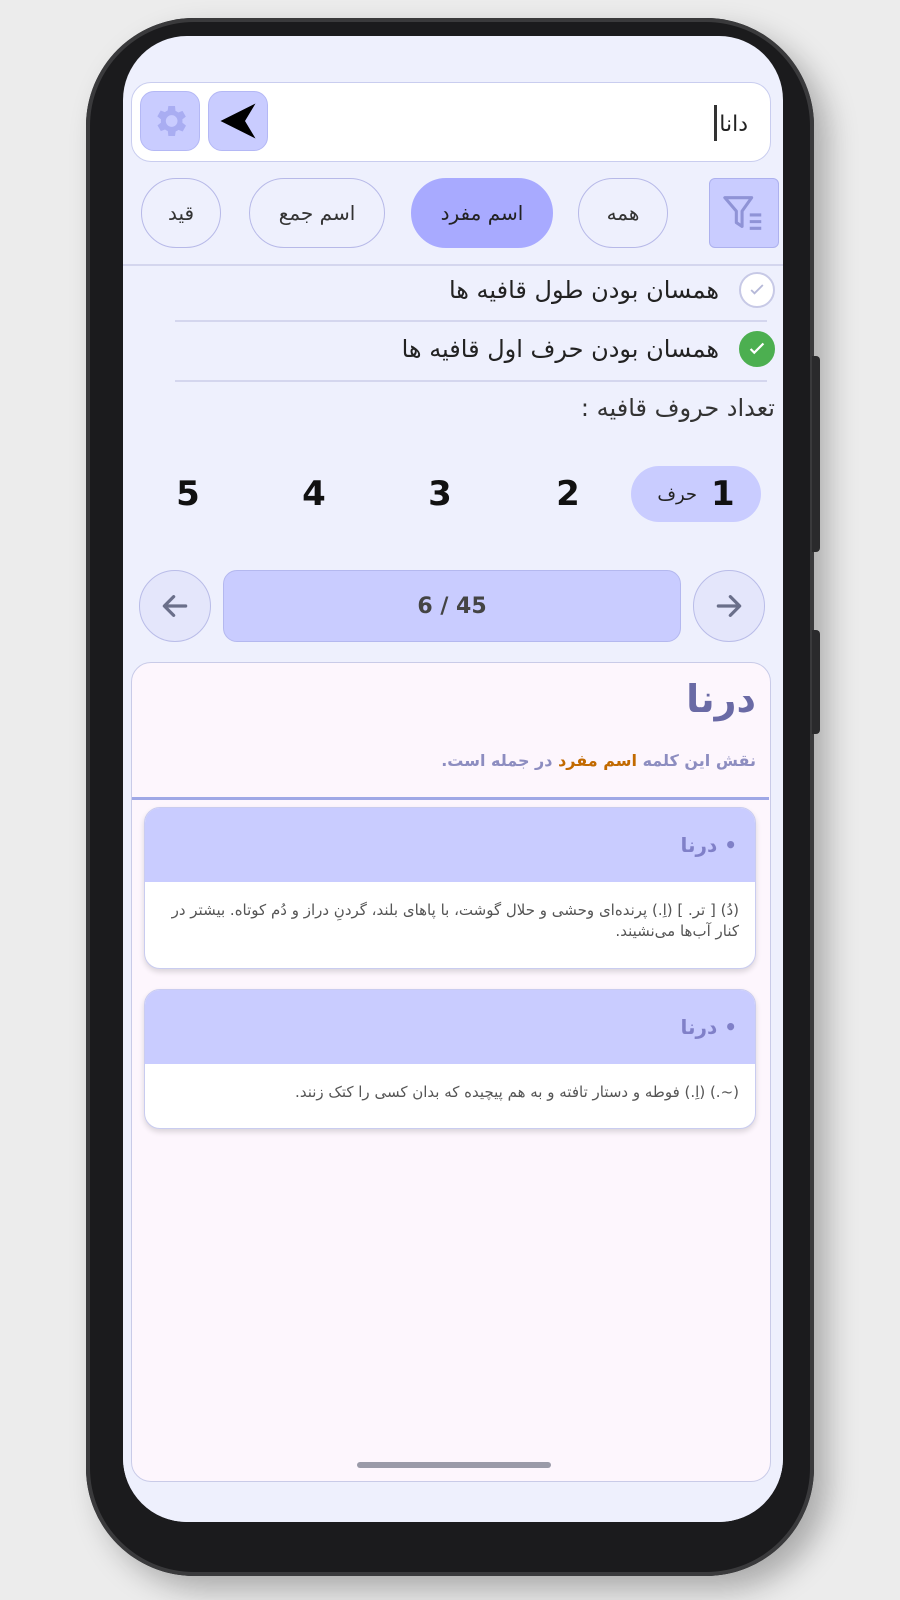 This screenshot has width=900, height=1600. Describe the element at coordinates (188, 494) in the screenshot. I see `count-option-5: 5` at that location.